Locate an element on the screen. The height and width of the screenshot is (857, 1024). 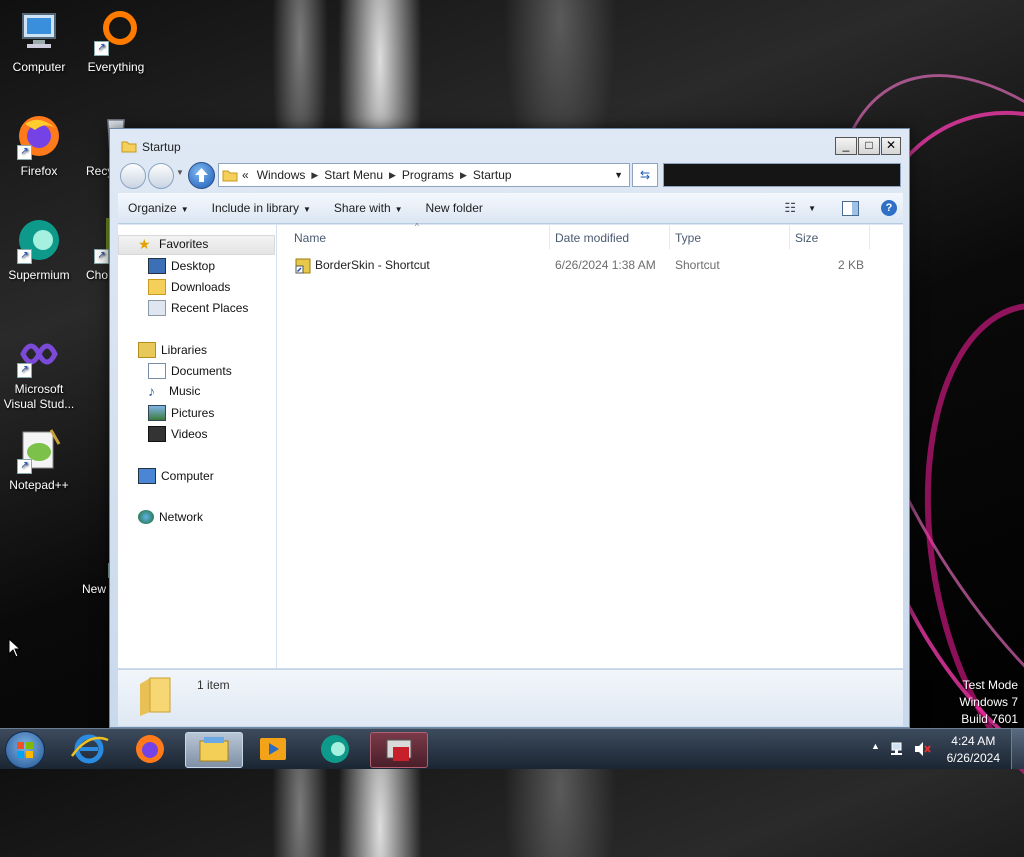
pictures-icon is located at coordinates (157, 413).